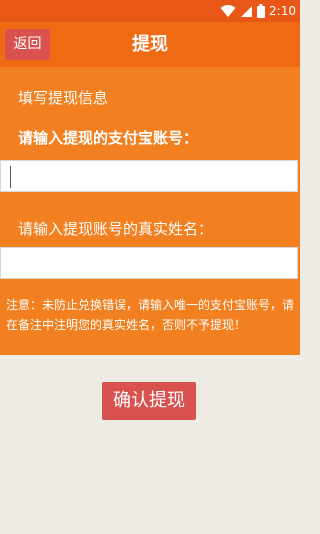 Image resolution: width=320 pixels, height=534 pixels. I want to click on battery-icon, so click(261, 11).